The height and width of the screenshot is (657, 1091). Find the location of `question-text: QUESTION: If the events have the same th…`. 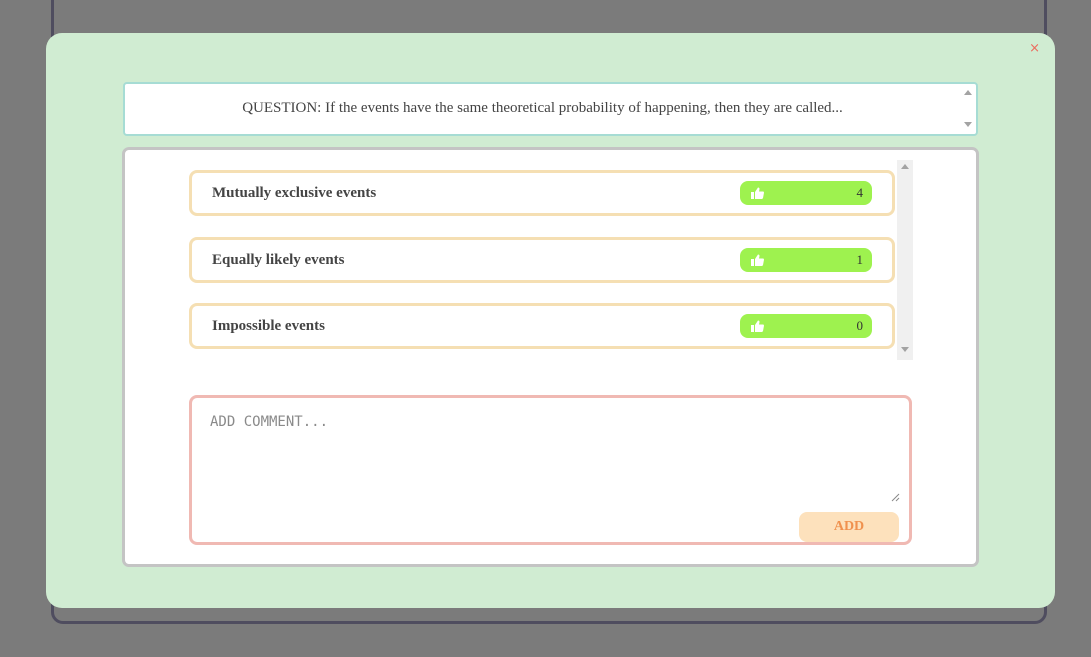

question-text: QUESTION: If the events have the same th… is located at coordinates (542, 108).